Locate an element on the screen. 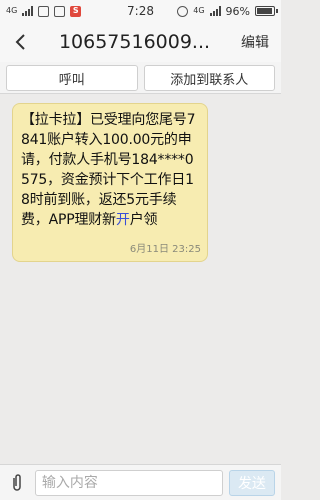 The image size is (320, 500). attach-button is located at coordinates (17, 483).